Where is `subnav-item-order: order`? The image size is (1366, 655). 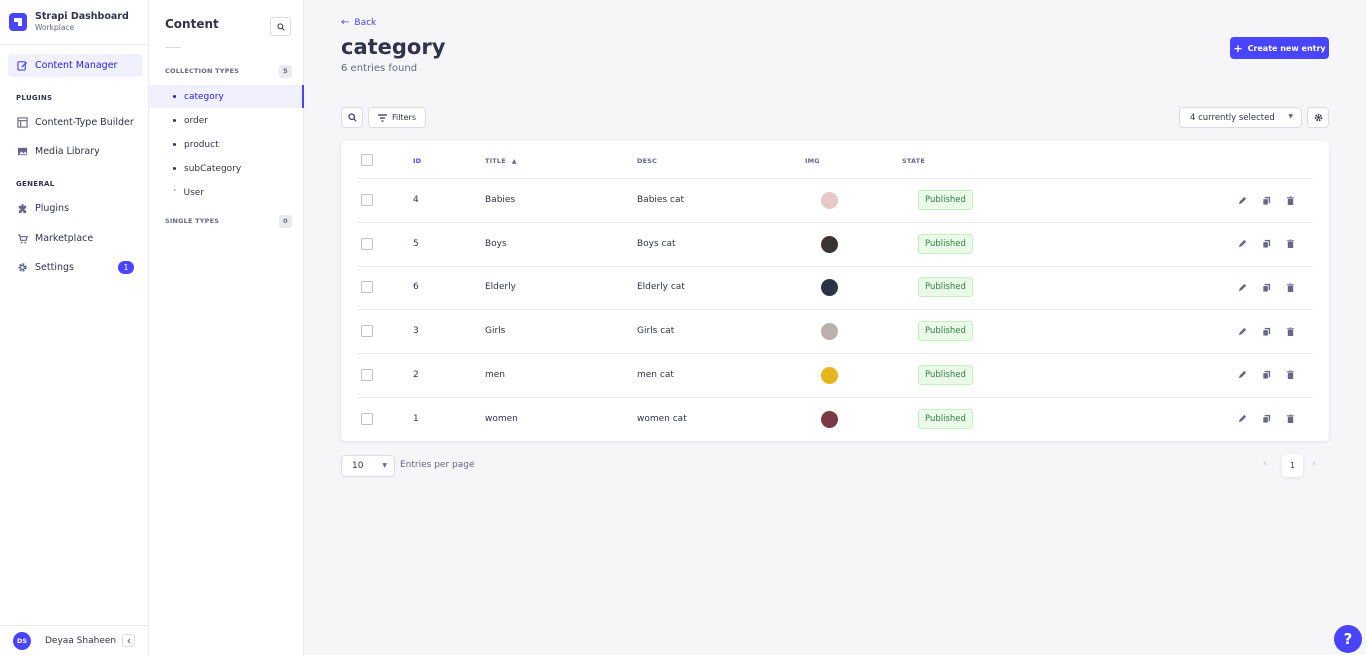 subnav-item-order: order is located at coordinates (226, 120).